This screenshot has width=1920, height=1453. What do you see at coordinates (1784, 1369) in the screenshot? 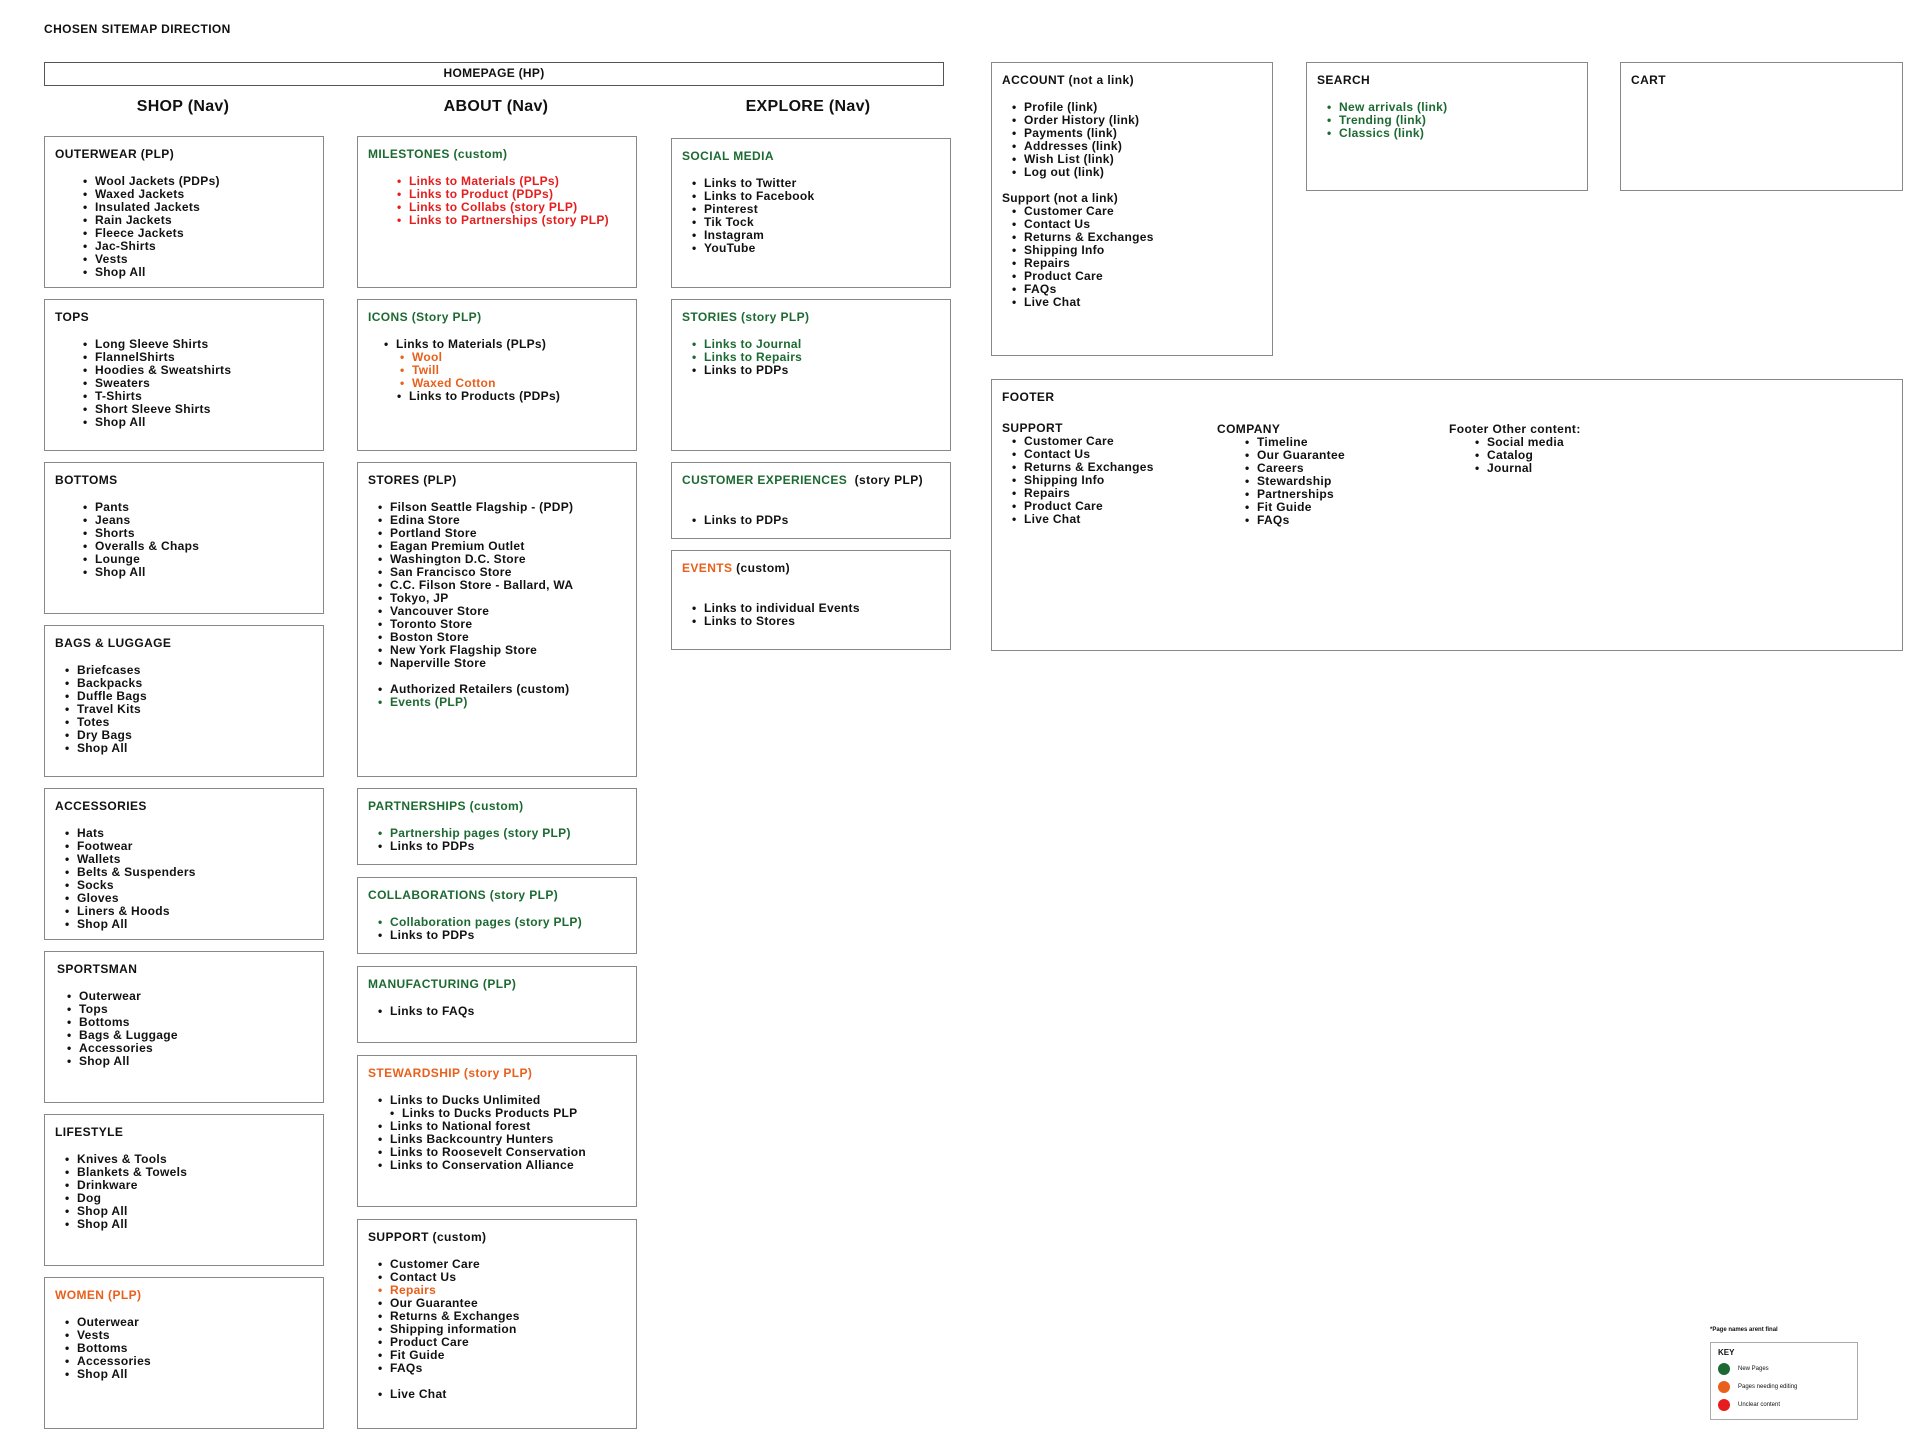
I see `key-row-new-pages: New Pages` at bounding box center [1784, 1369].